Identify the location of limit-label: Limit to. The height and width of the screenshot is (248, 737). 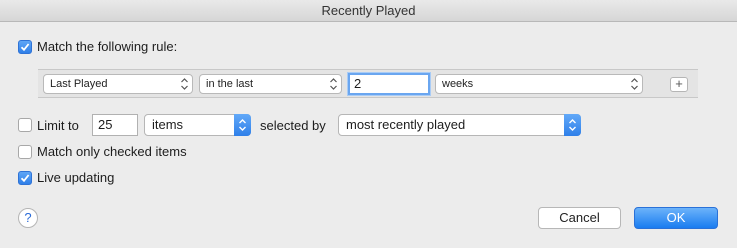
(58, 125).